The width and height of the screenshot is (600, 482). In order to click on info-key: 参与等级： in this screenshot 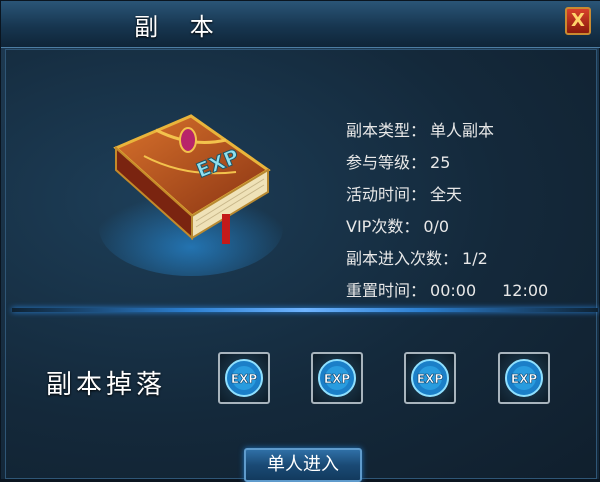, I will do `click(386, 162)`.